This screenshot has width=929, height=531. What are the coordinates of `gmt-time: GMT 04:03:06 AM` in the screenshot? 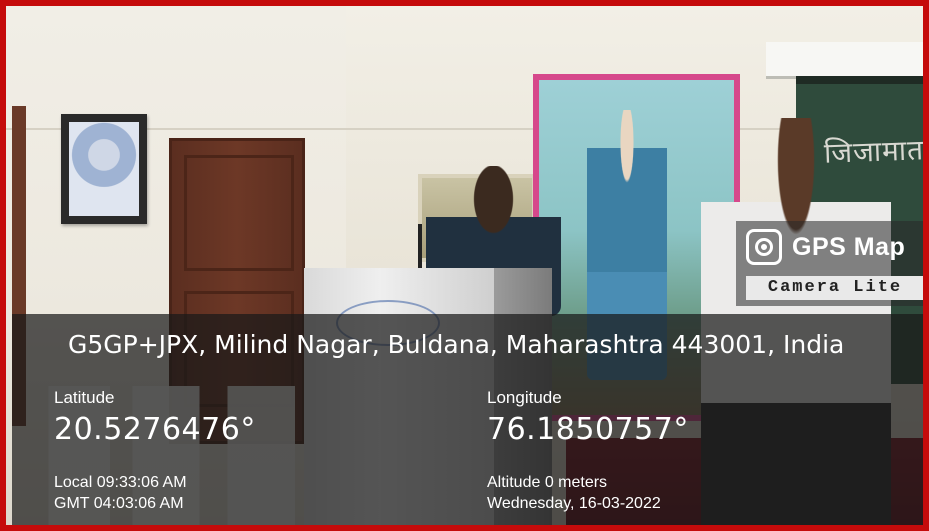 It's located at (119, 503).